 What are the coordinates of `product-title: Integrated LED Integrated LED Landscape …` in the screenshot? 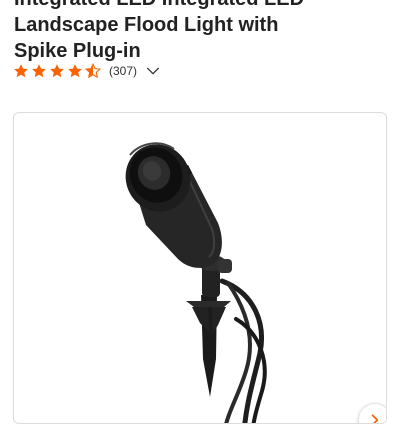 It's located at (204, 32).